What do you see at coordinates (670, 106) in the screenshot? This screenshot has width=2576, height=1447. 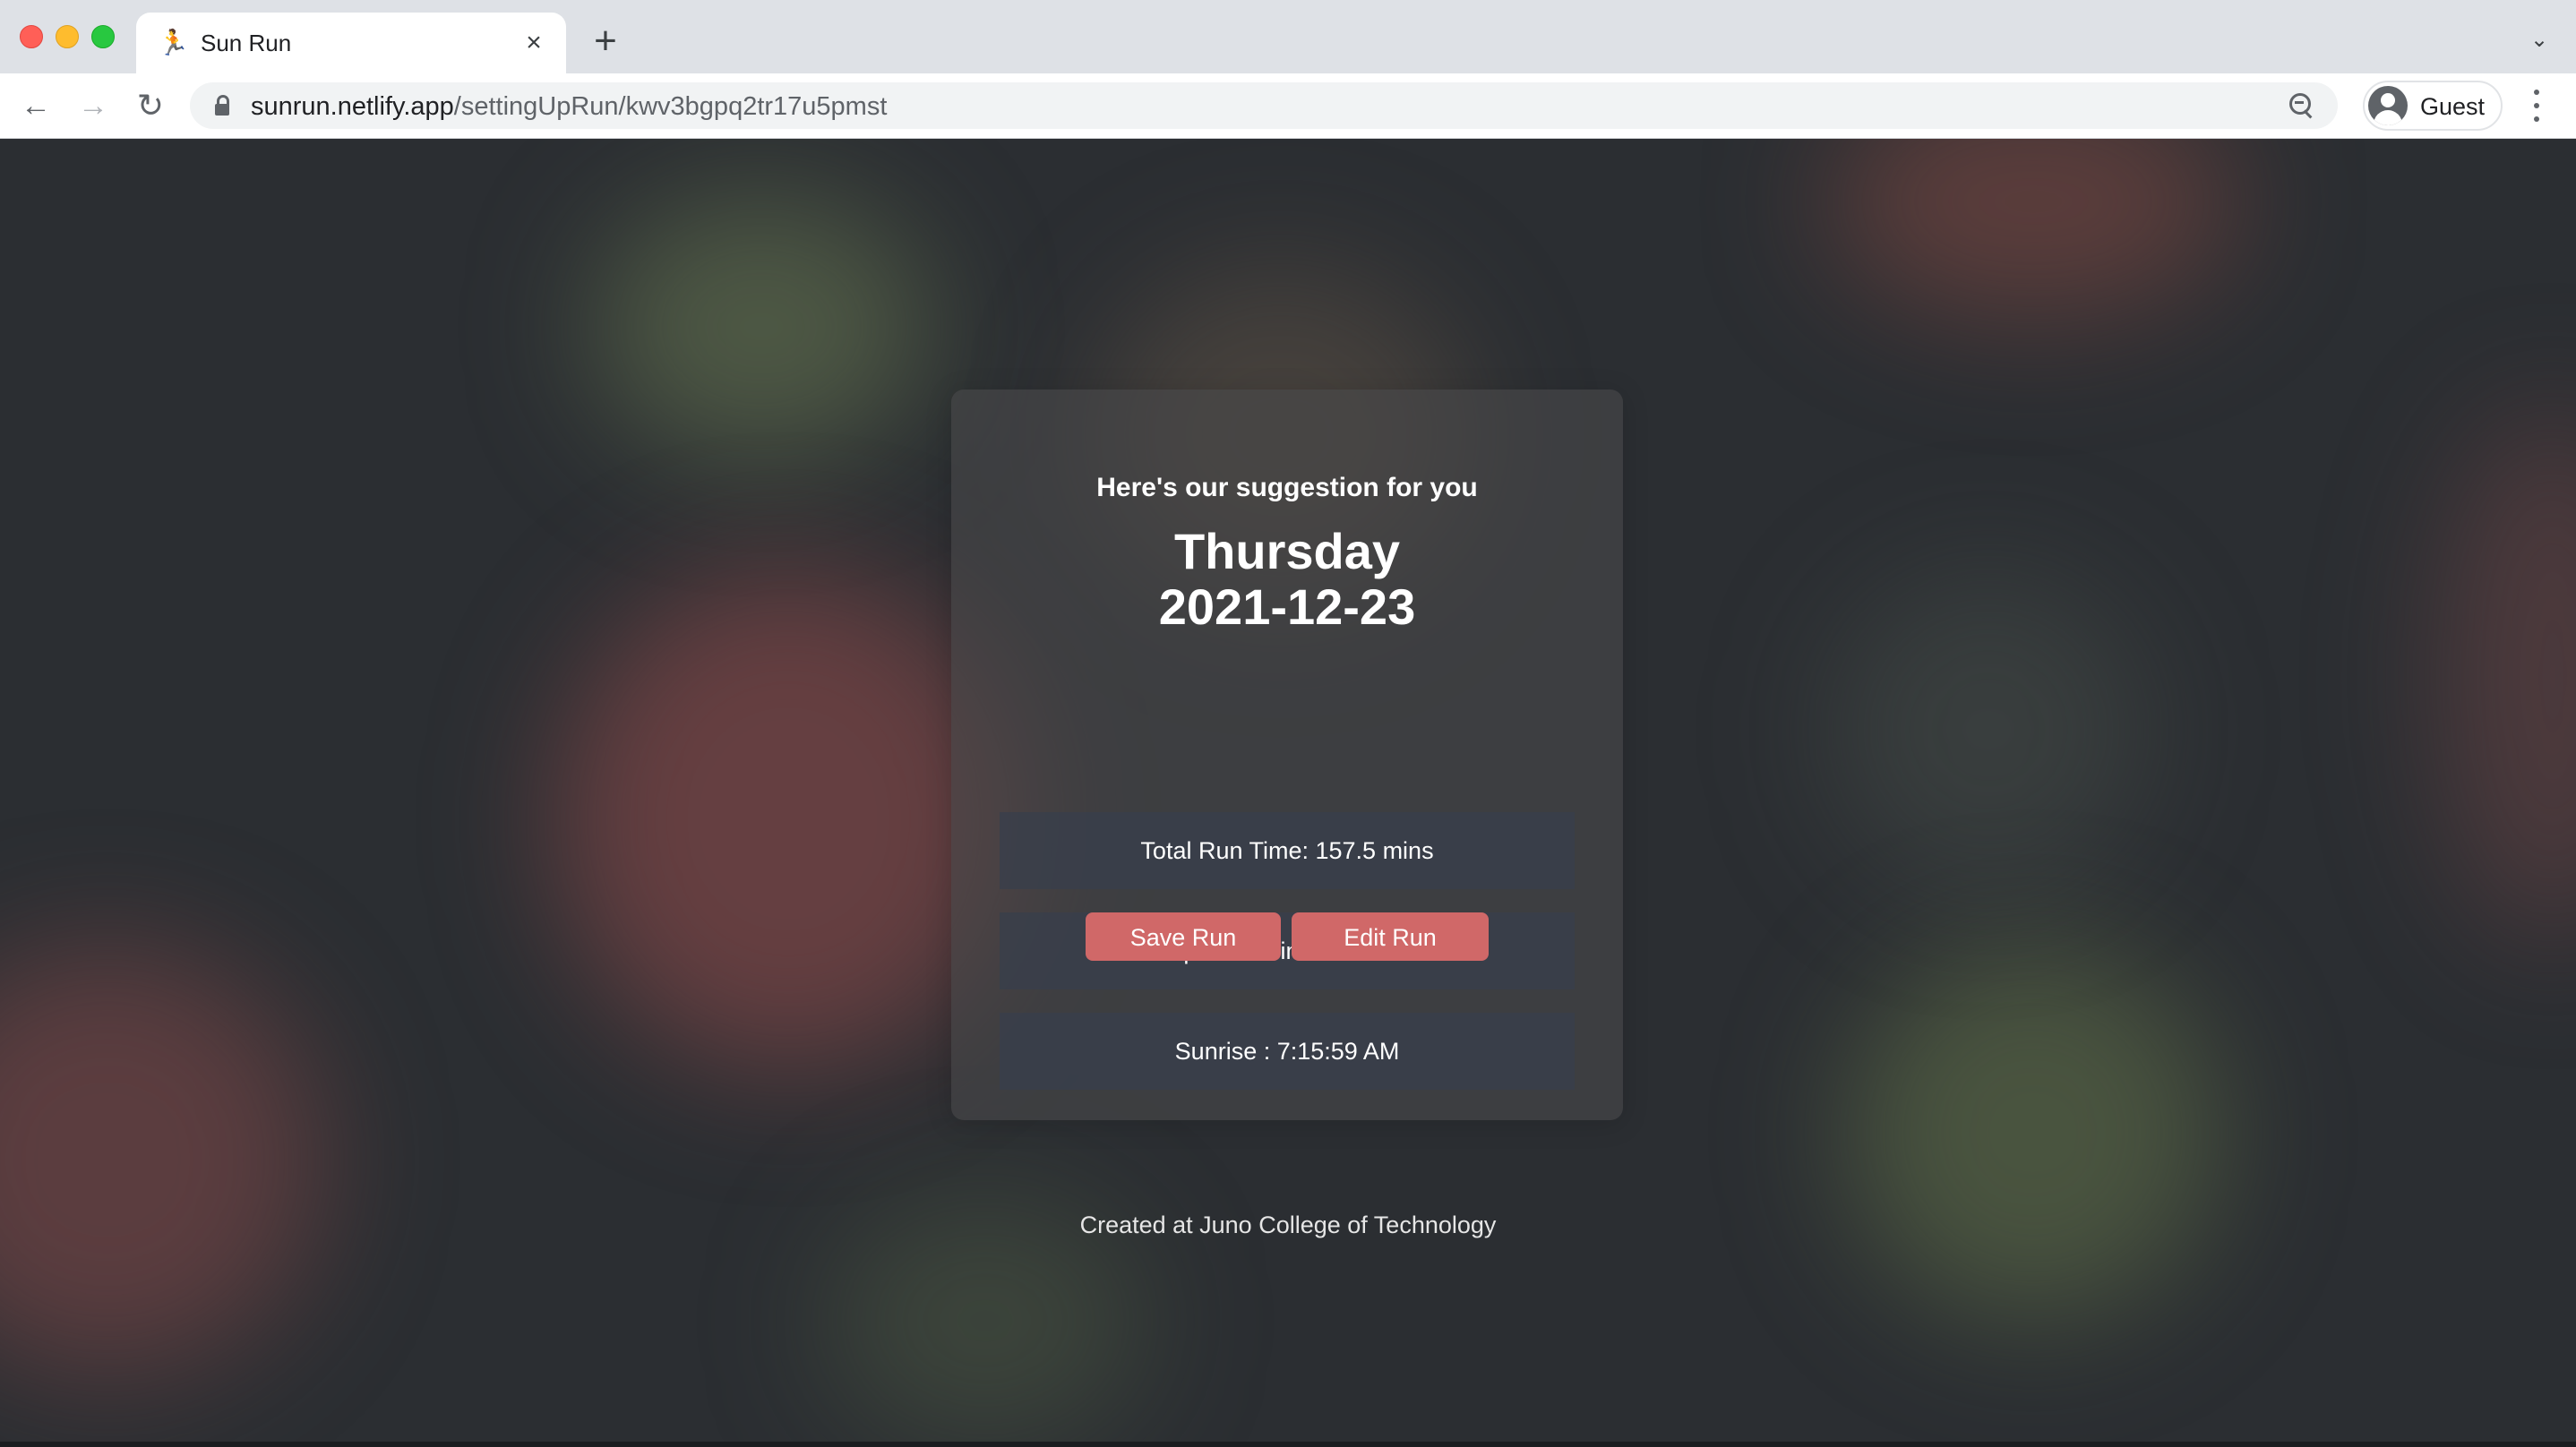 I see `url-path: /settingUpRun/kwv3bgpq2tr17u5pmst` at bounding box center [670, 106].